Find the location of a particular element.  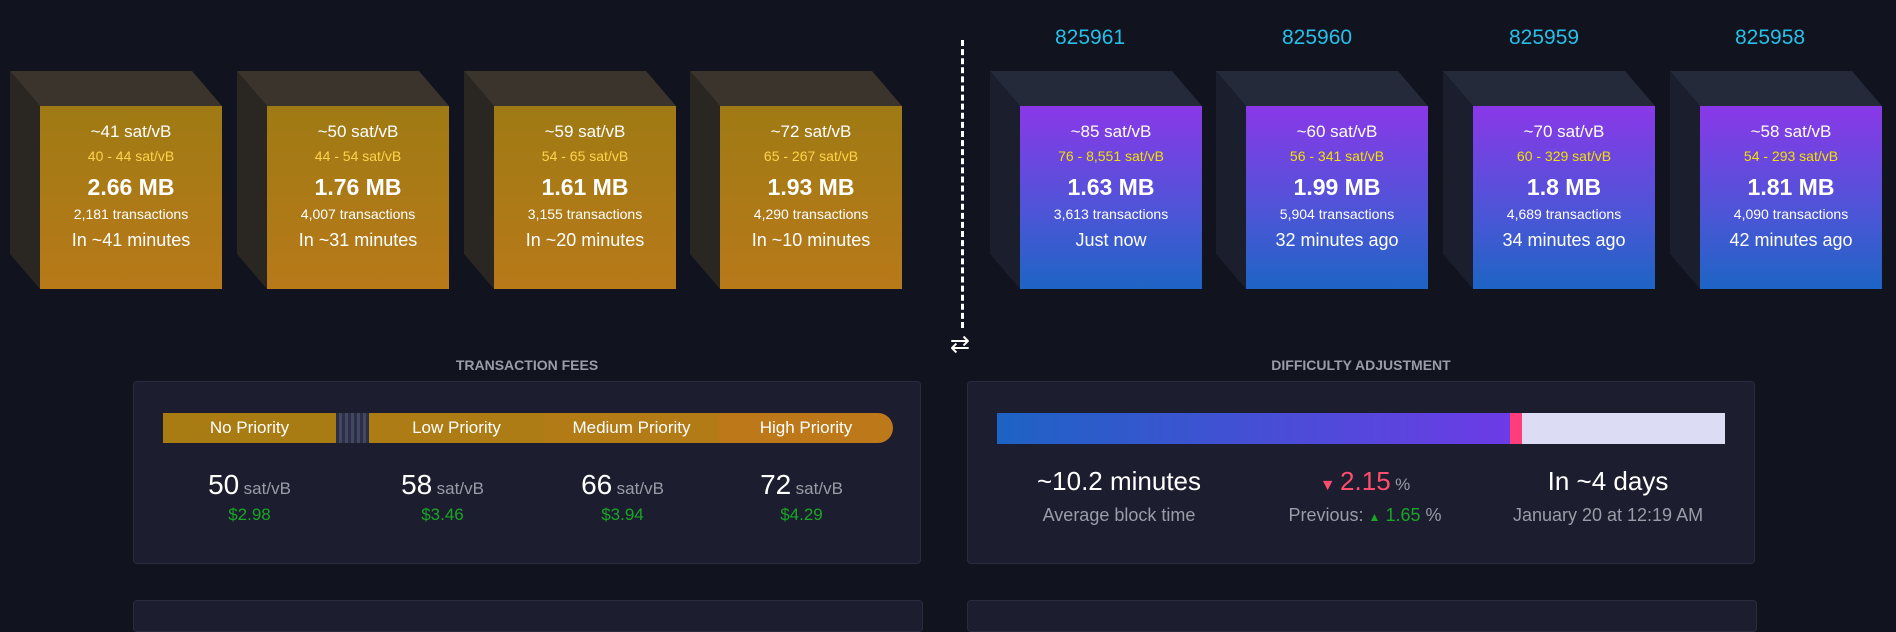

block-size: 2.66 MB is located at coordinates (131, 187).